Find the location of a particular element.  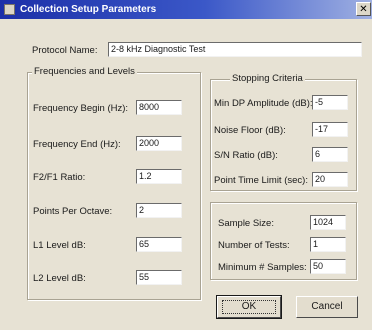

stopping-criteria-title: Stopping Criteria is located at coordinates (267, 78).